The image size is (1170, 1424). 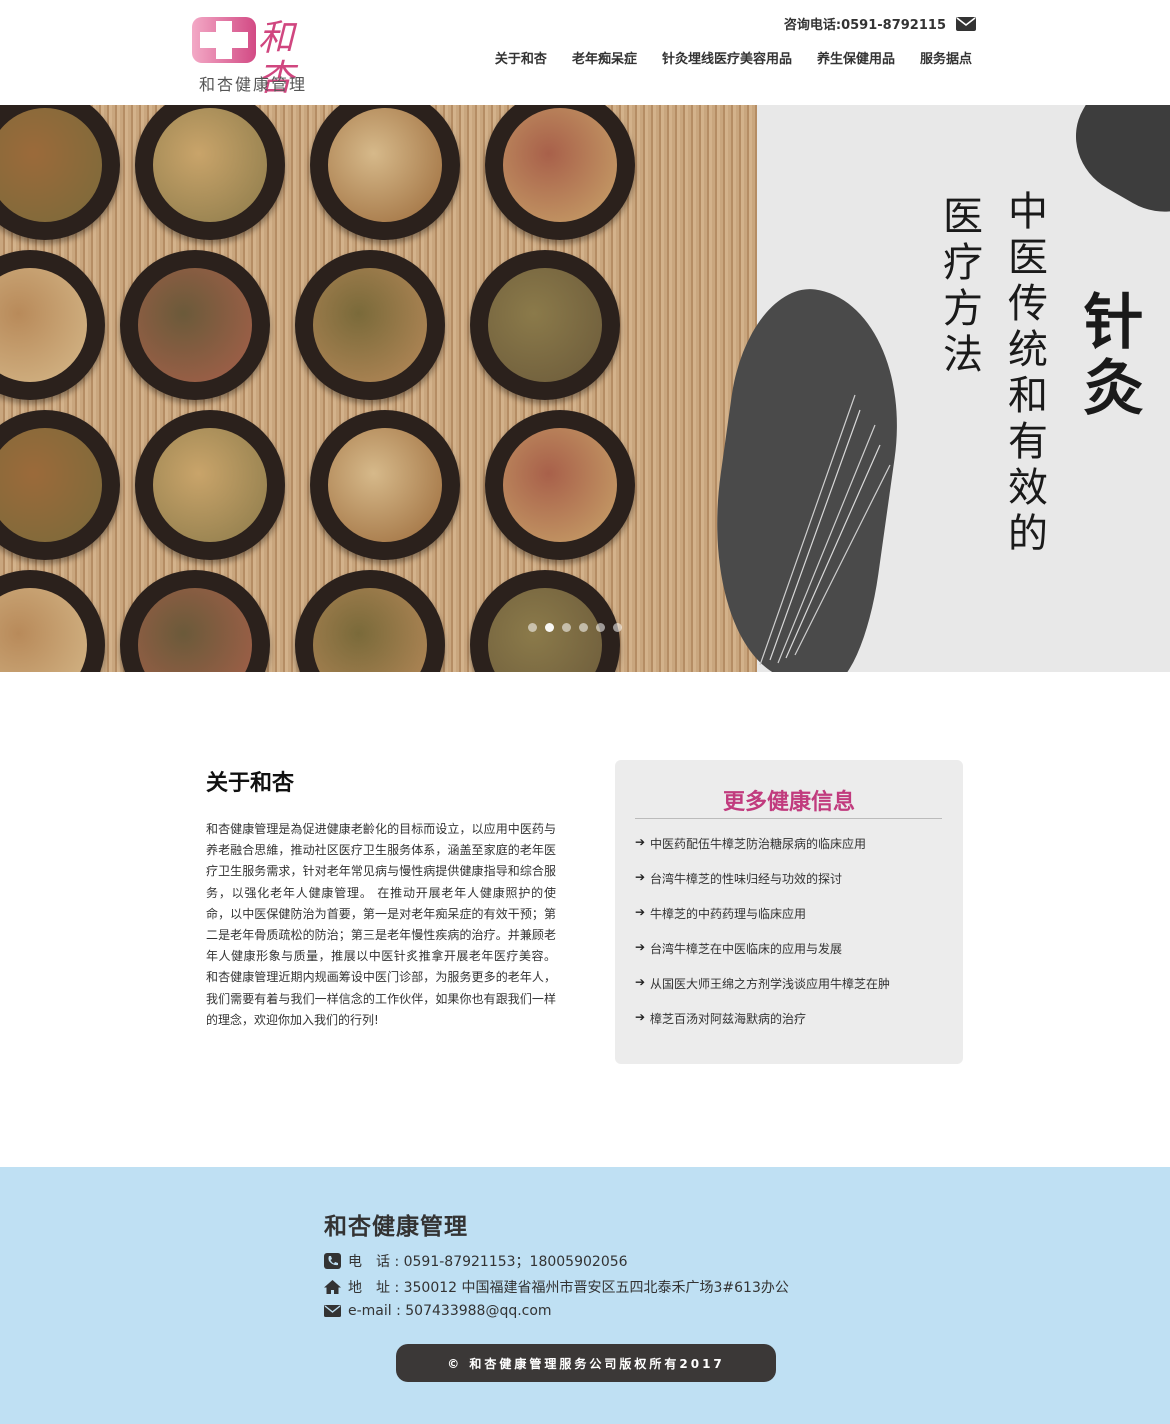 I want to click on nav-item-acupuncture: 针灸埋线医疗美容用品, so click(x=727, y=57).